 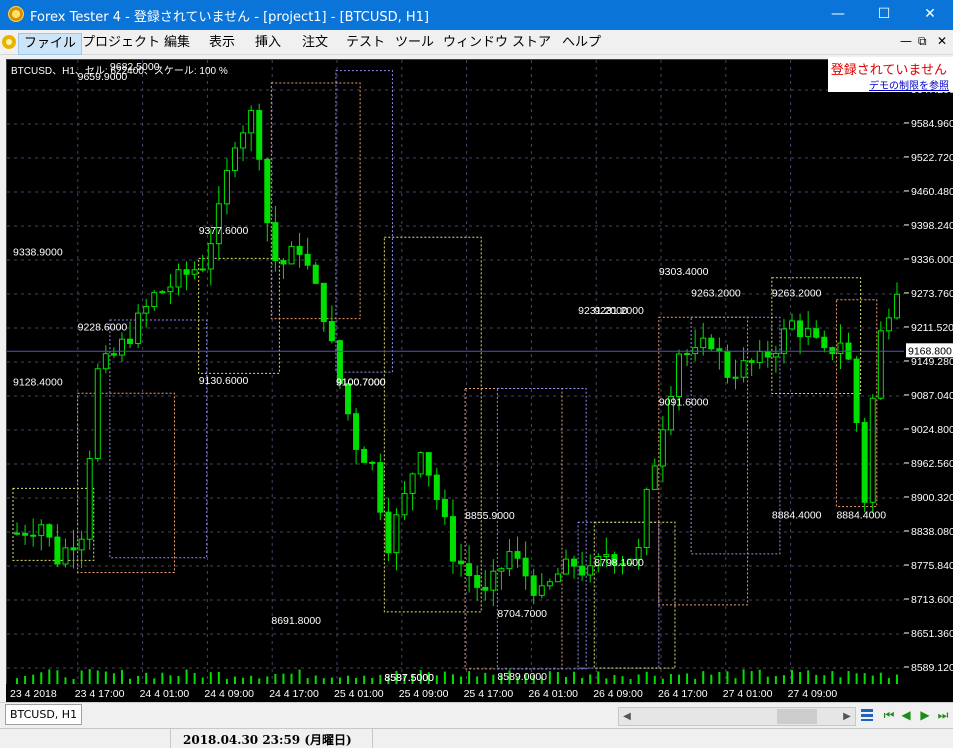 I want to click on price-annotation: 9303.4000, so click(x=684, y=272).